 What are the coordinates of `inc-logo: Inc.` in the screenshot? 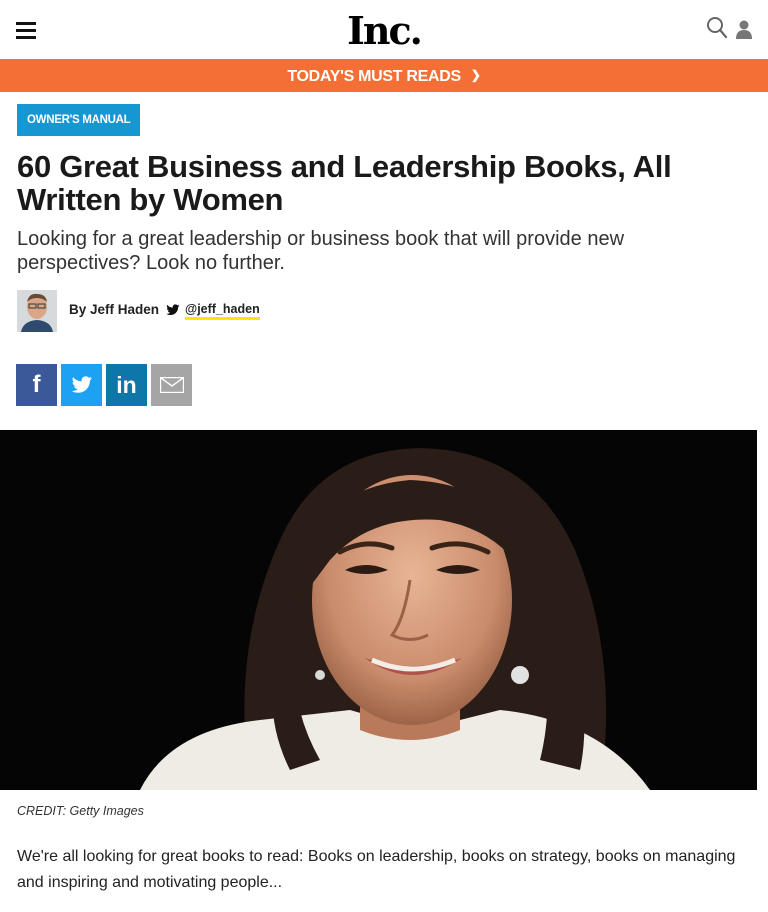 It's located at (384, 30).